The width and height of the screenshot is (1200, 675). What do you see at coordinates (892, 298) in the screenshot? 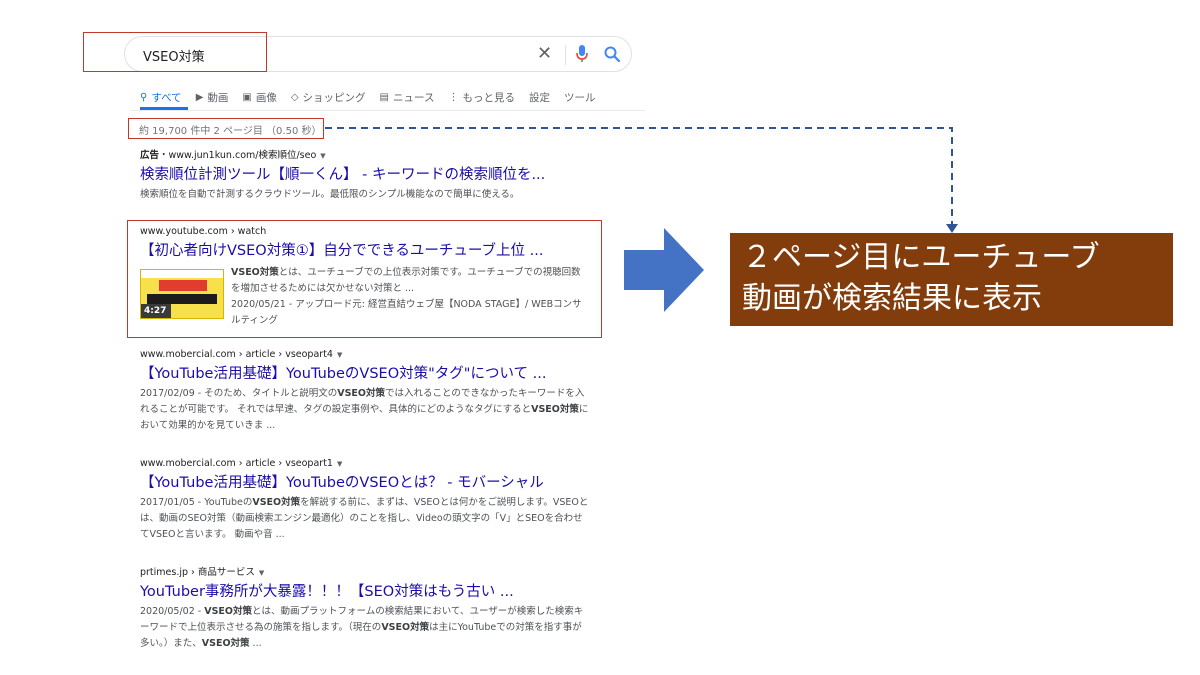
I see `callout-line: 動画が検索結果に表示` at bounding box center [892, 298].